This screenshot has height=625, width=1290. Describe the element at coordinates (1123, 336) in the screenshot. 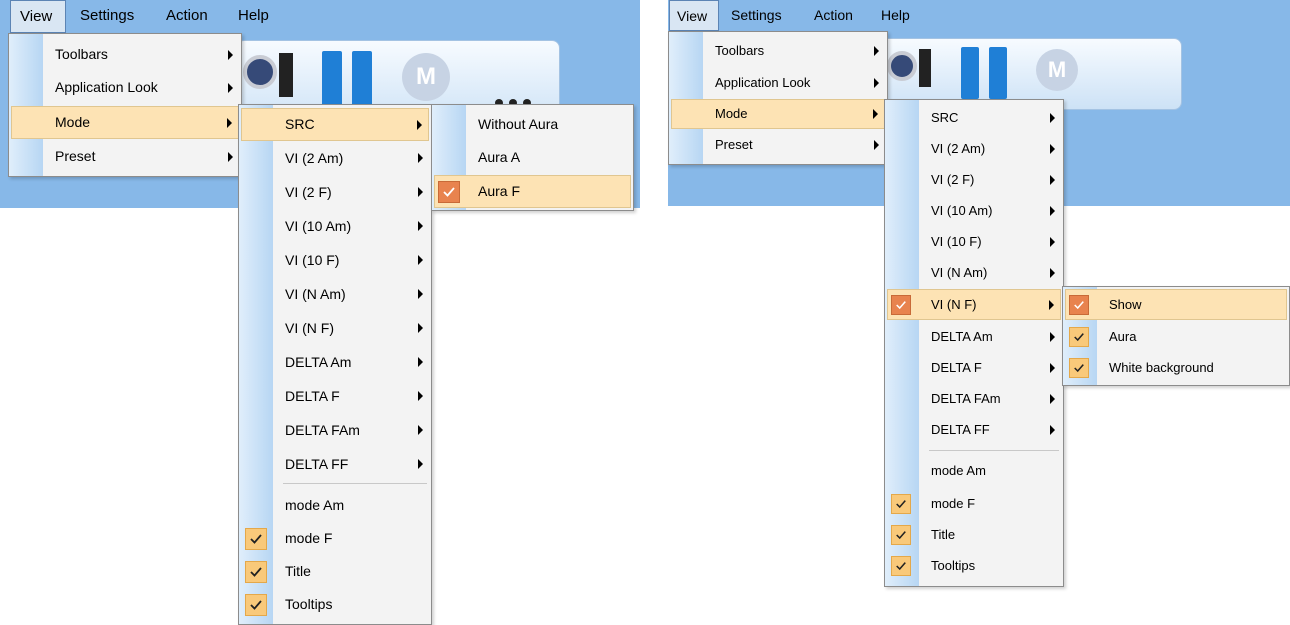

I see `item-label: Aura` at that location.